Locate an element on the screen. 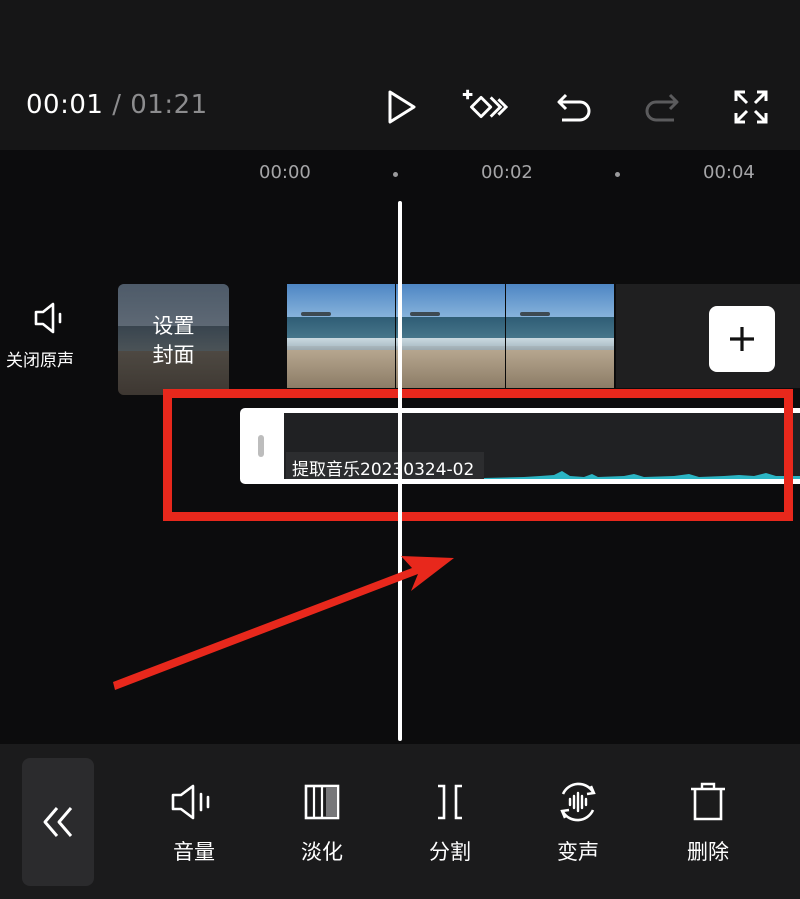 The width and height of the screenshot is (800, 899). ruler-tick: 00:00 is located at coordinates (285, 172).